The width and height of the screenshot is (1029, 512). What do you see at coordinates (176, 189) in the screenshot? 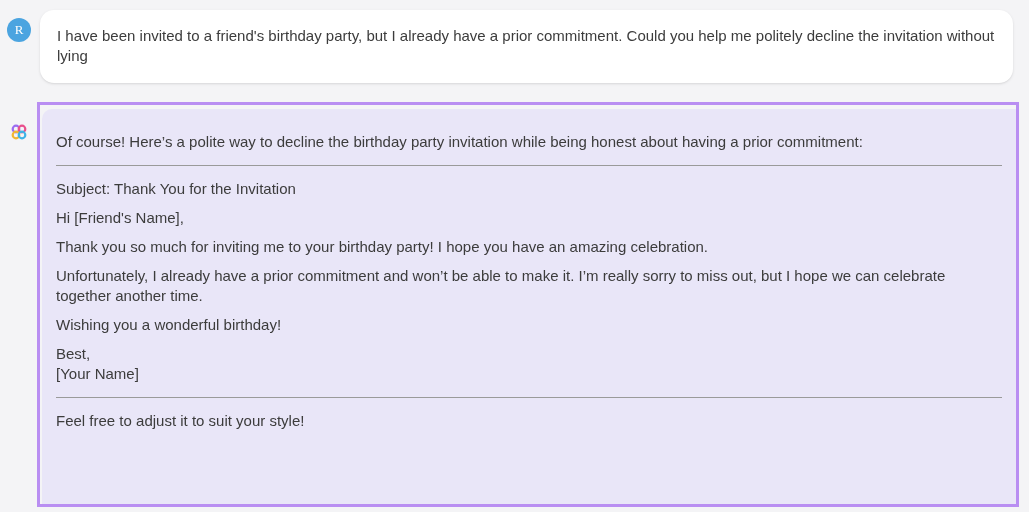
I see `response-paragraph: Subject: Thank You for the Invitation` at bounding box center [176, 189].